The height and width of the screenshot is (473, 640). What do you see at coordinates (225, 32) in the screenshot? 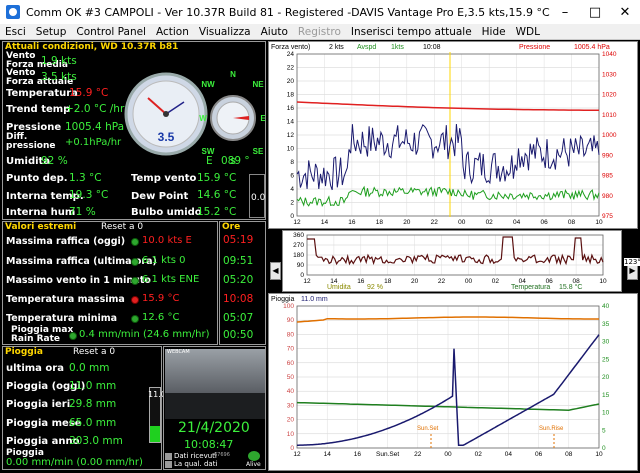
I see `menu-visualizza: Visualizza` at bounding box center [225, 32].